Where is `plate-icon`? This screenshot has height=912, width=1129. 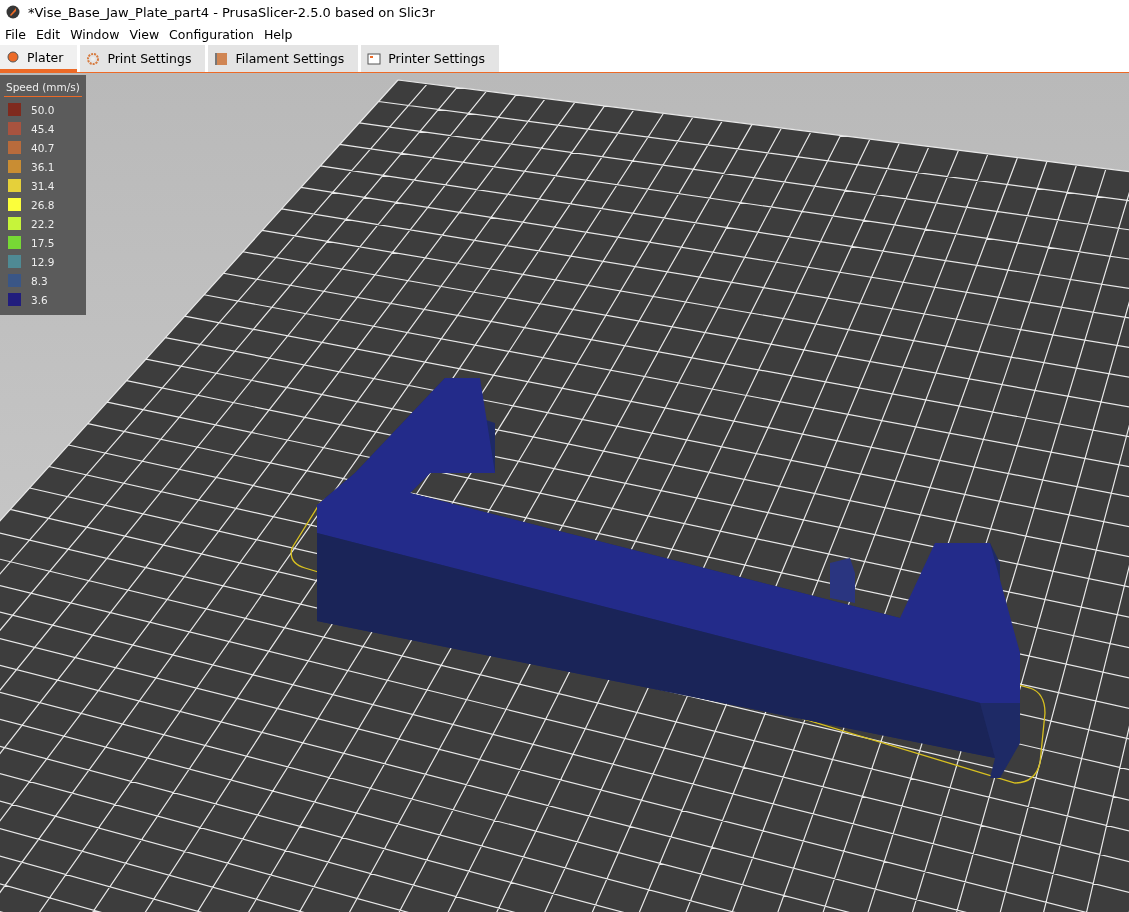
plate-icon is located at coordinates (13, 57).